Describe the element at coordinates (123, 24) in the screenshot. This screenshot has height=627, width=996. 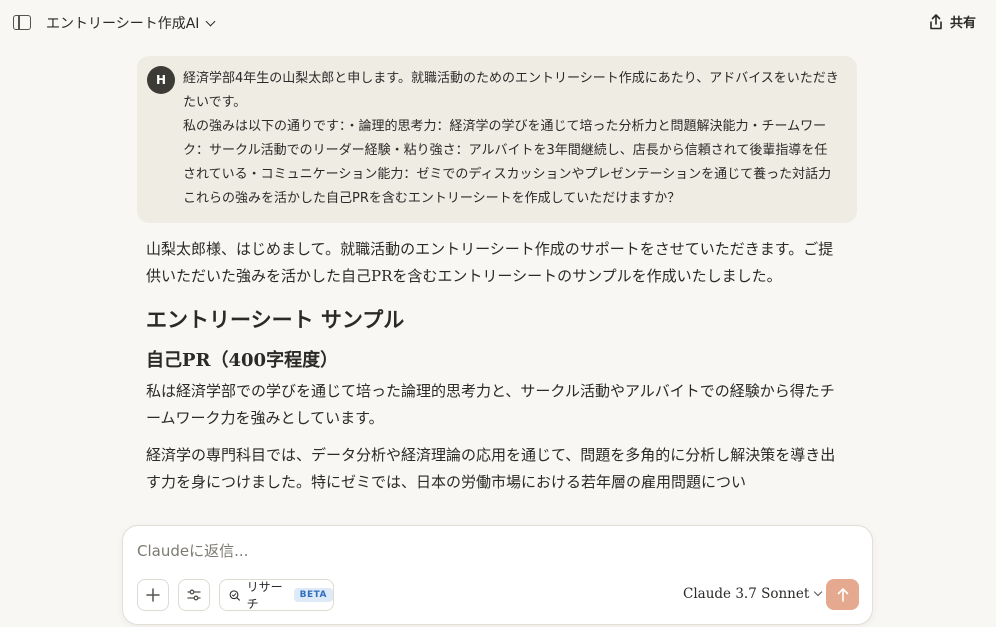
I see `chat-title: エントリーシート作成AI` at that location.